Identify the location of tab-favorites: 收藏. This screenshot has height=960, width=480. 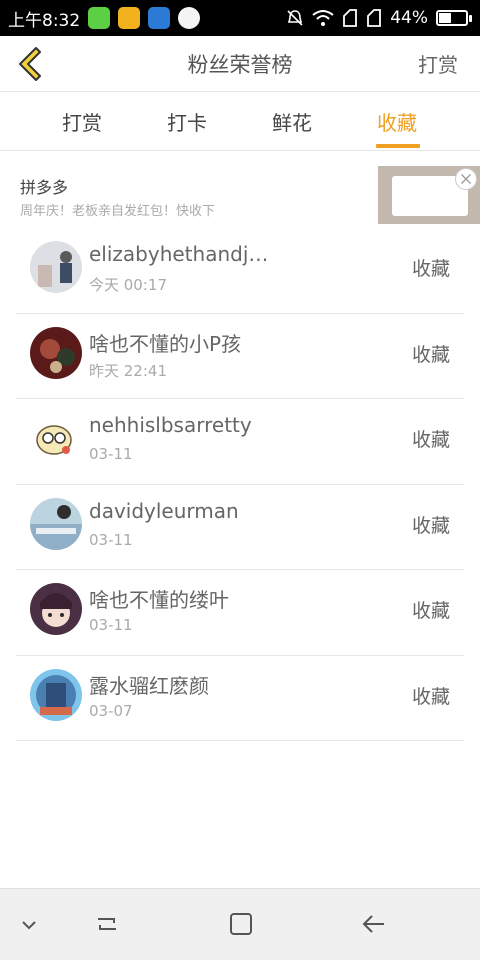
(397, 121).